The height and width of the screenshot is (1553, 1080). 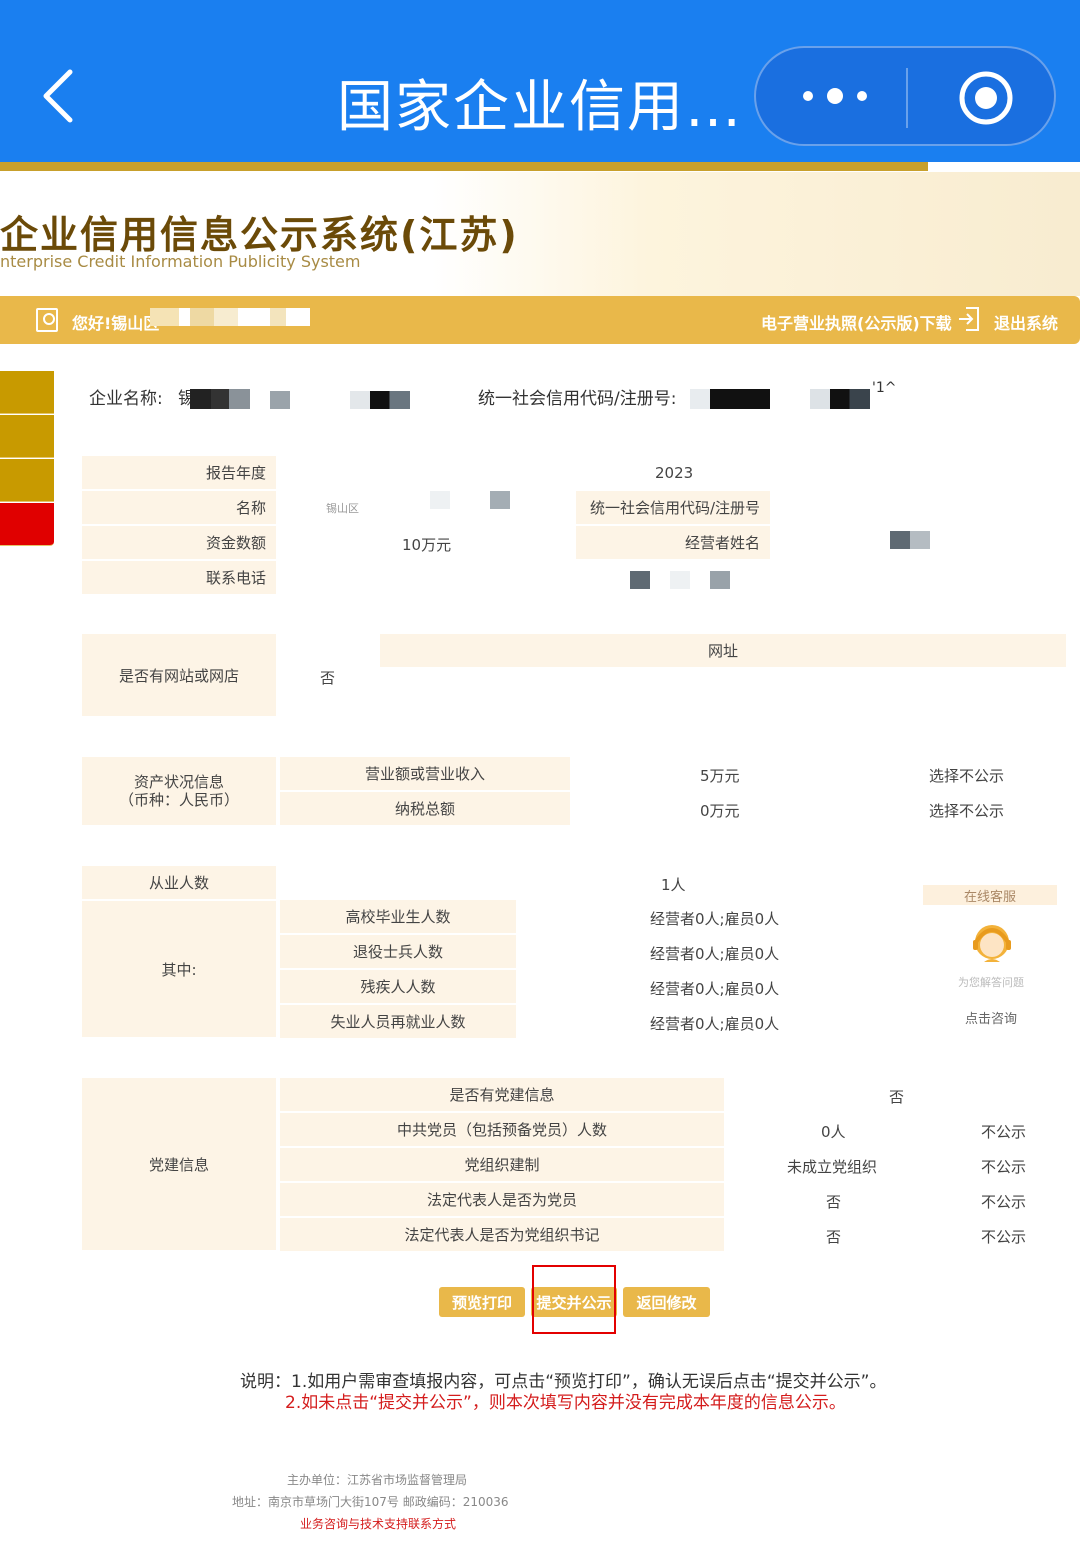 What do you see at coordinates (427, 545) in the screenshot?
I see `capital-value: 10万元` at bounding box center [427, 545].